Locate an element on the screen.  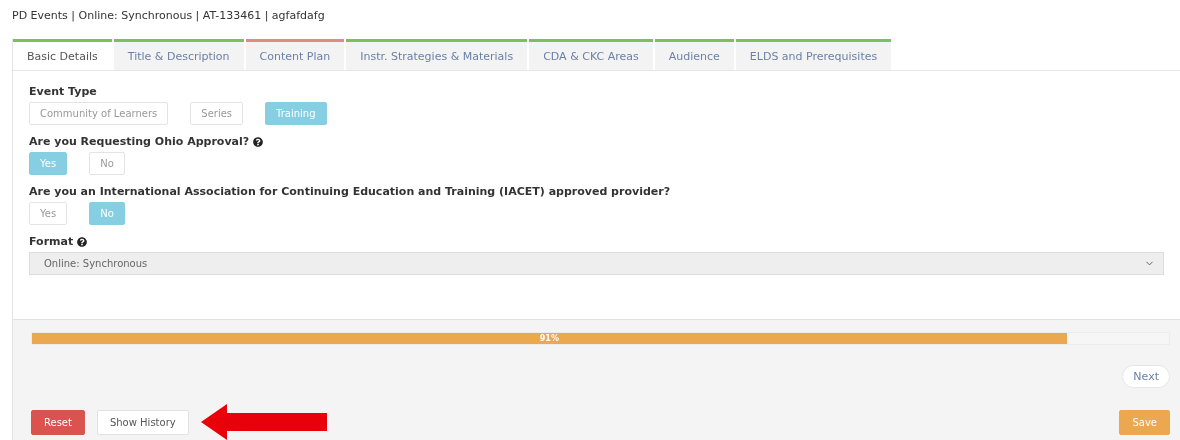
tab: Title & Description is located at coordinates (178, 54).